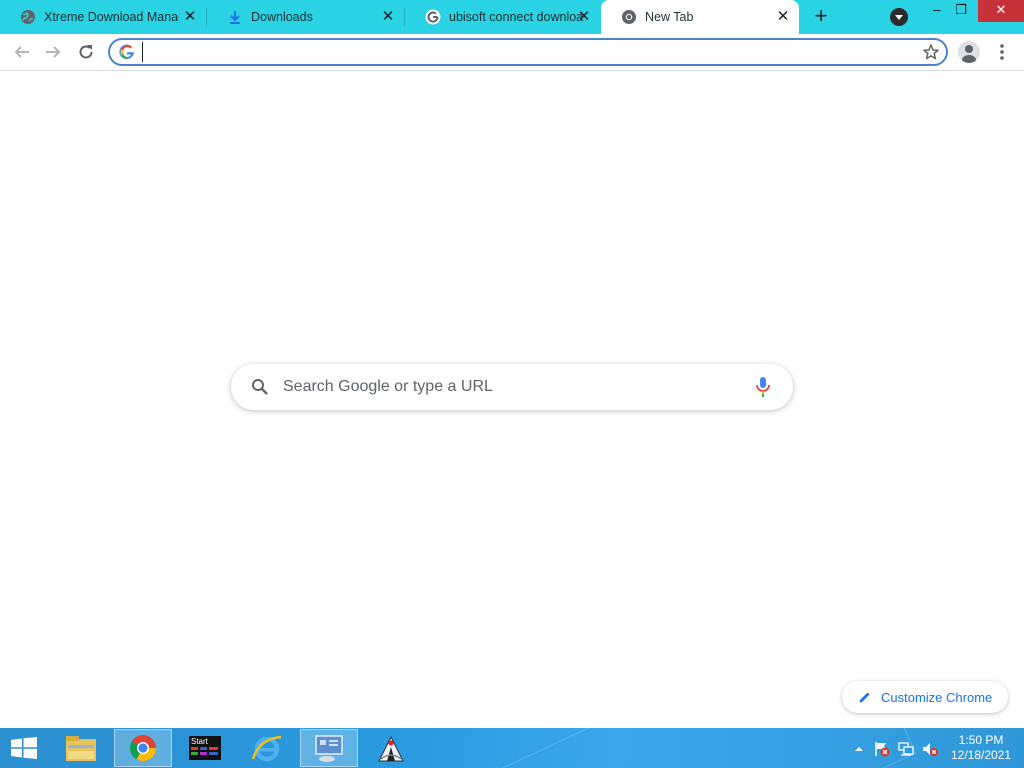  What do you see at coordinates (522, 52) in the screenshot?
I see `address-input` at bounding box center [522, 52].